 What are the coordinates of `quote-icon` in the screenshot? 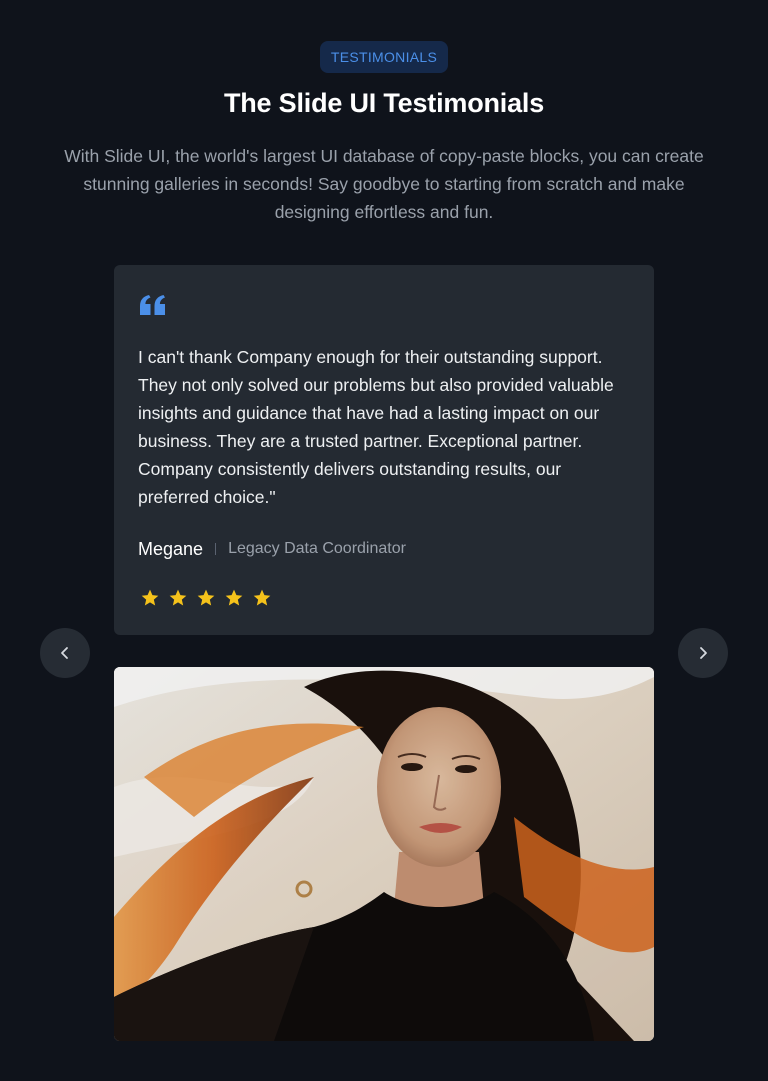 It's located at (152, 305).